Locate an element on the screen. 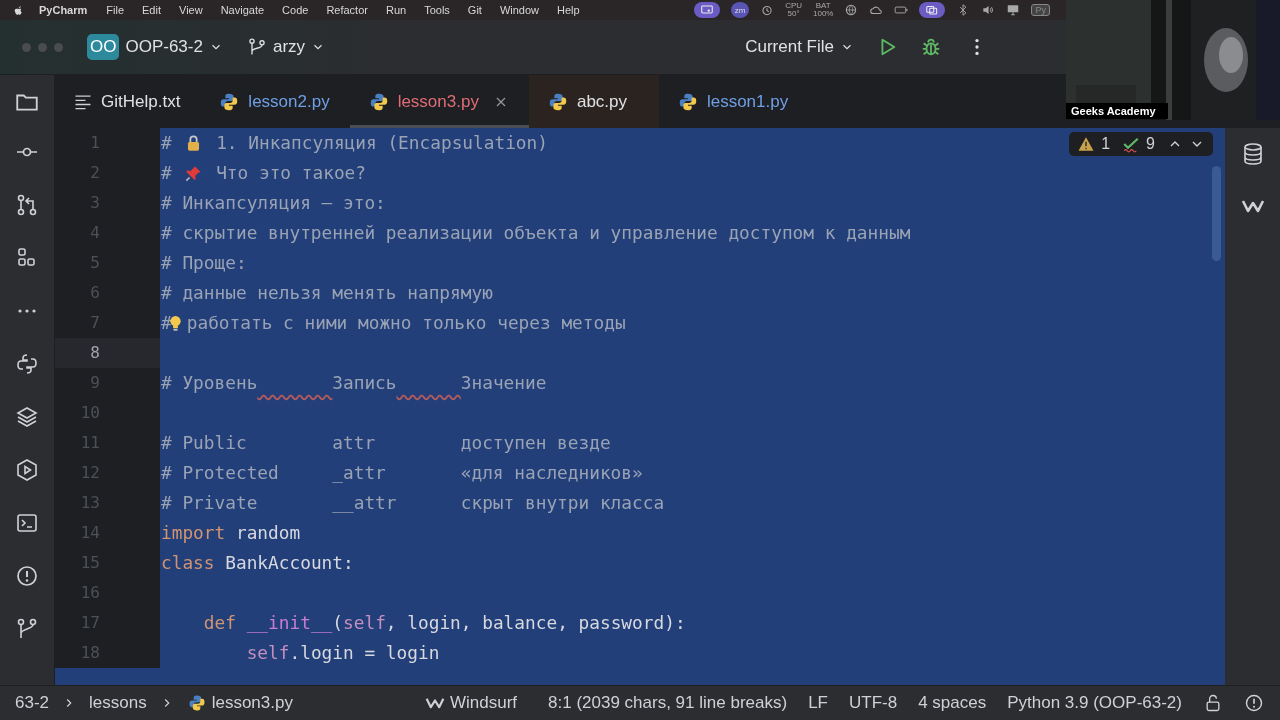 The height and width of the screenshot is (720, 1280). editor-tab: lesson1.py is located at coordinates (733, 101).